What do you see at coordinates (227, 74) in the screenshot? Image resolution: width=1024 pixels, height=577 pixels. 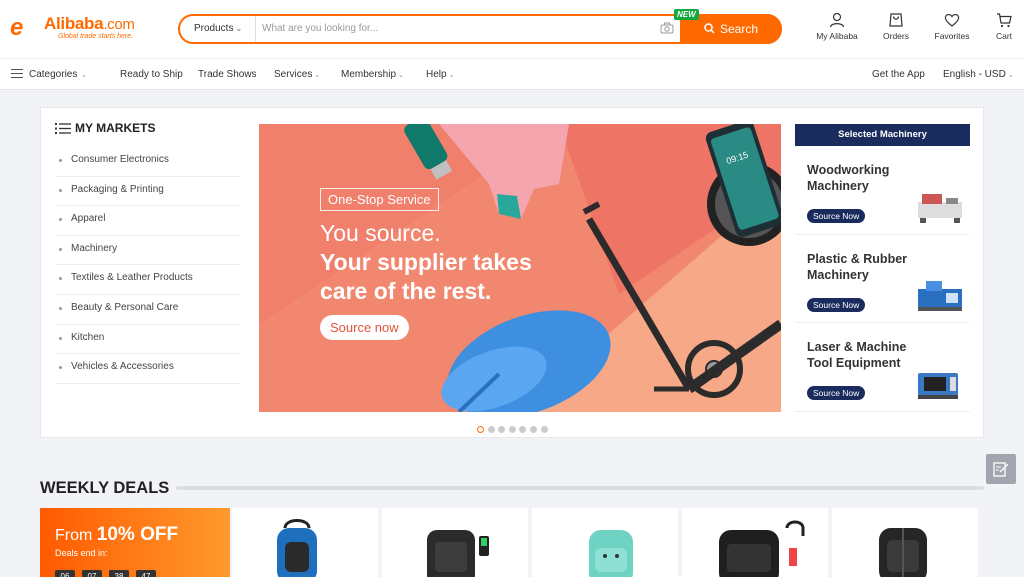 I see `nav-trade-shows: Trade Shows` at bounding box center [227, 74].